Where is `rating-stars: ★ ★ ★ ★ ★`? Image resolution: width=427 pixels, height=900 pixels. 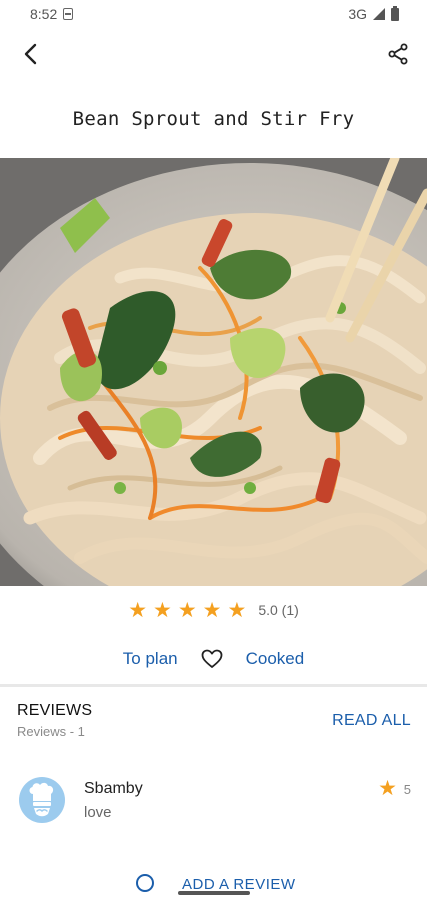
rating-stars: ★ ★ ★ ★ ★ is located at coordinates (187, 610).